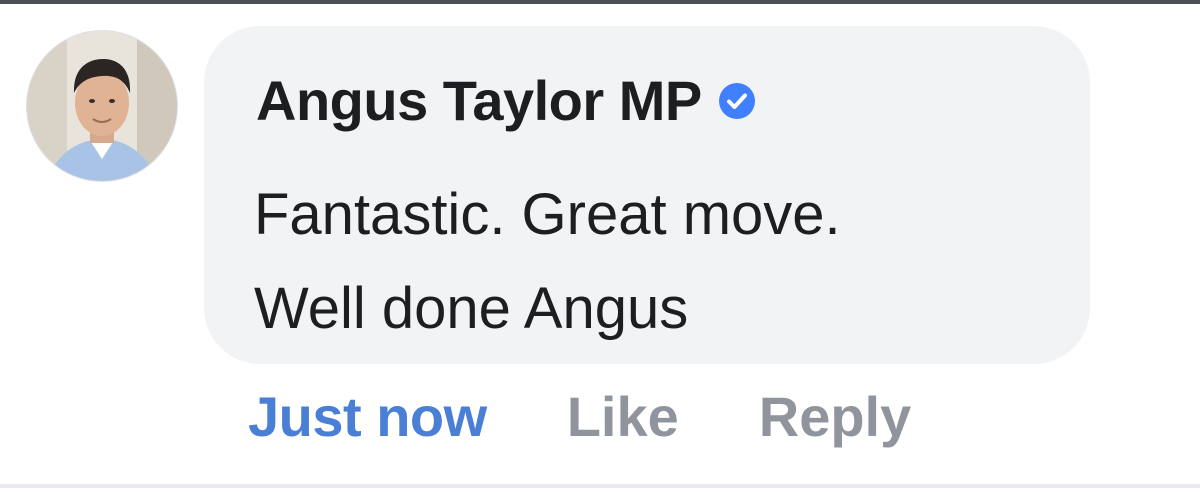 Image resolution: width=1200 pixels, height=492 pixels. What do you see at coordinates (479, 100) in the screenshot?
I see `author-name: Angus Taylor MP` at bounding box center [479, 100].